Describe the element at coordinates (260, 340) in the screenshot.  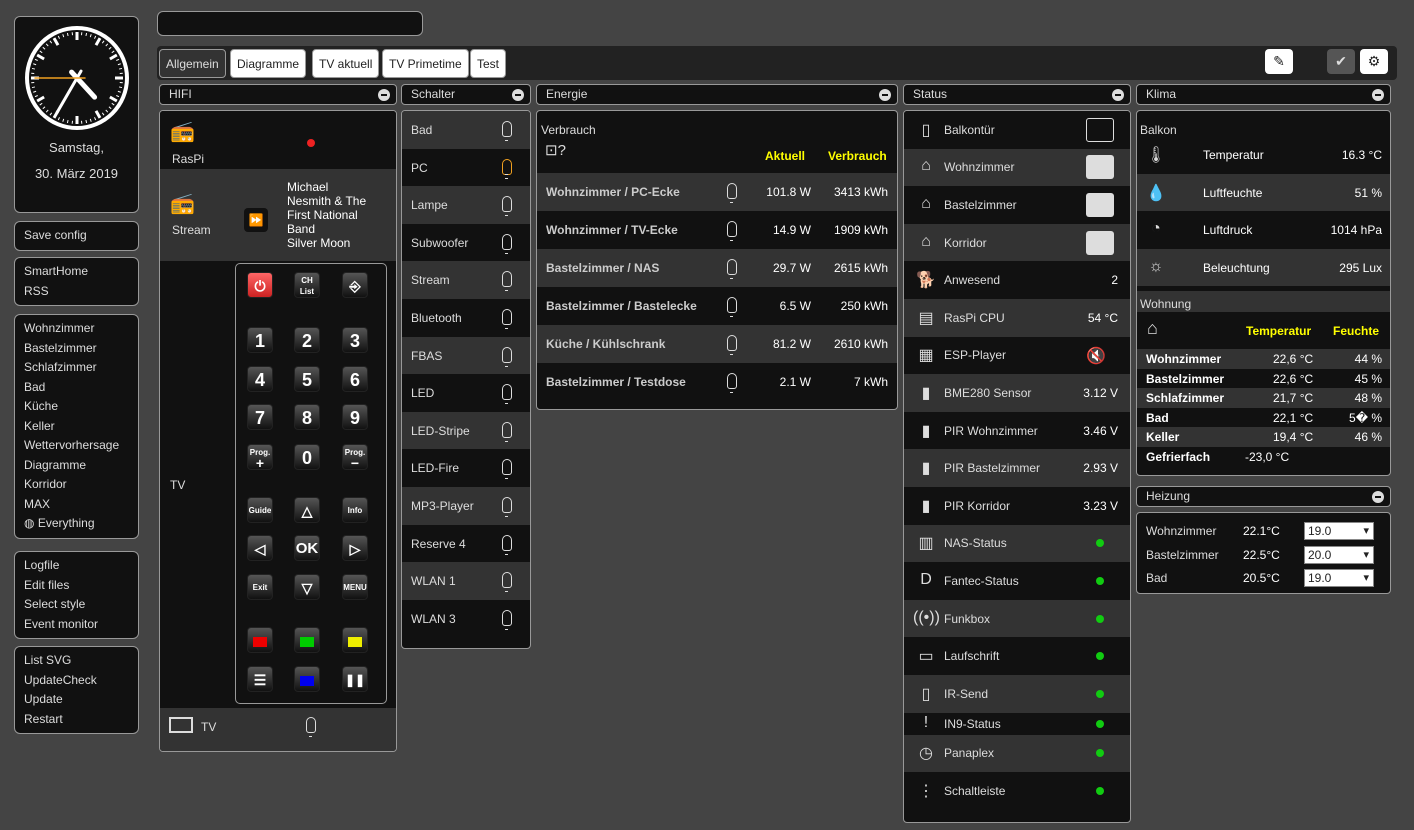
I see `key-1-button: 1` at that location.